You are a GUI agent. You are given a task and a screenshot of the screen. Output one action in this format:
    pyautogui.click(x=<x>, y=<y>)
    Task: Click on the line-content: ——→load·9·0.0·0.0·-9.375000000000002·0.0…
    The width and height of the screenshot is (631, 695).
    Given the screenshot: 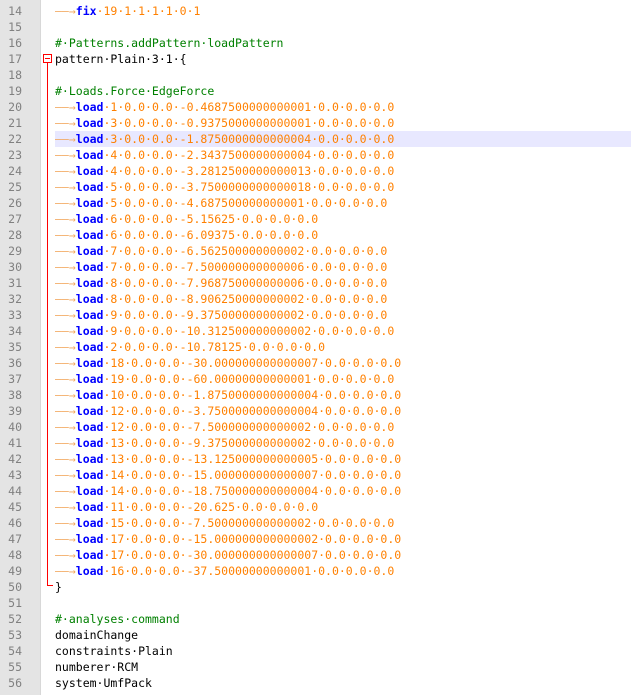 What is the action you would take?
    pyautogui.click(x=343, y=315)
    